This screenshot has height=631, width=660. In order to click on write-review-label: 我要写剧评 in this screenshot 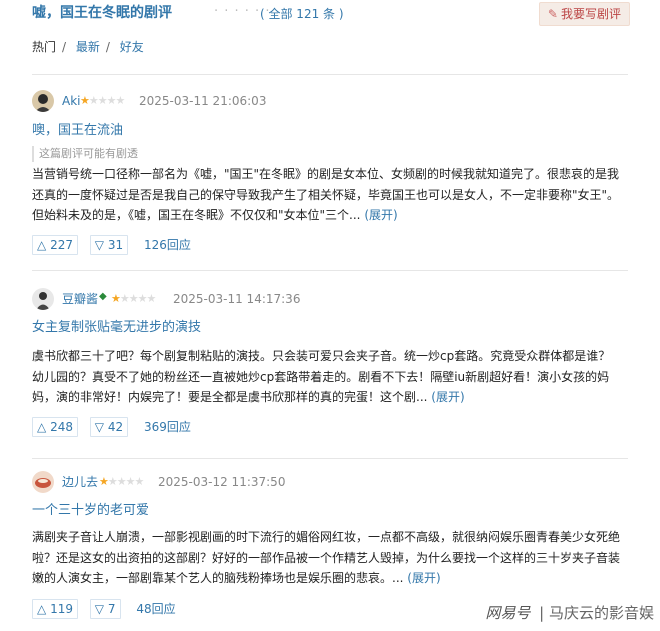, I will do `click(590, 14)`.